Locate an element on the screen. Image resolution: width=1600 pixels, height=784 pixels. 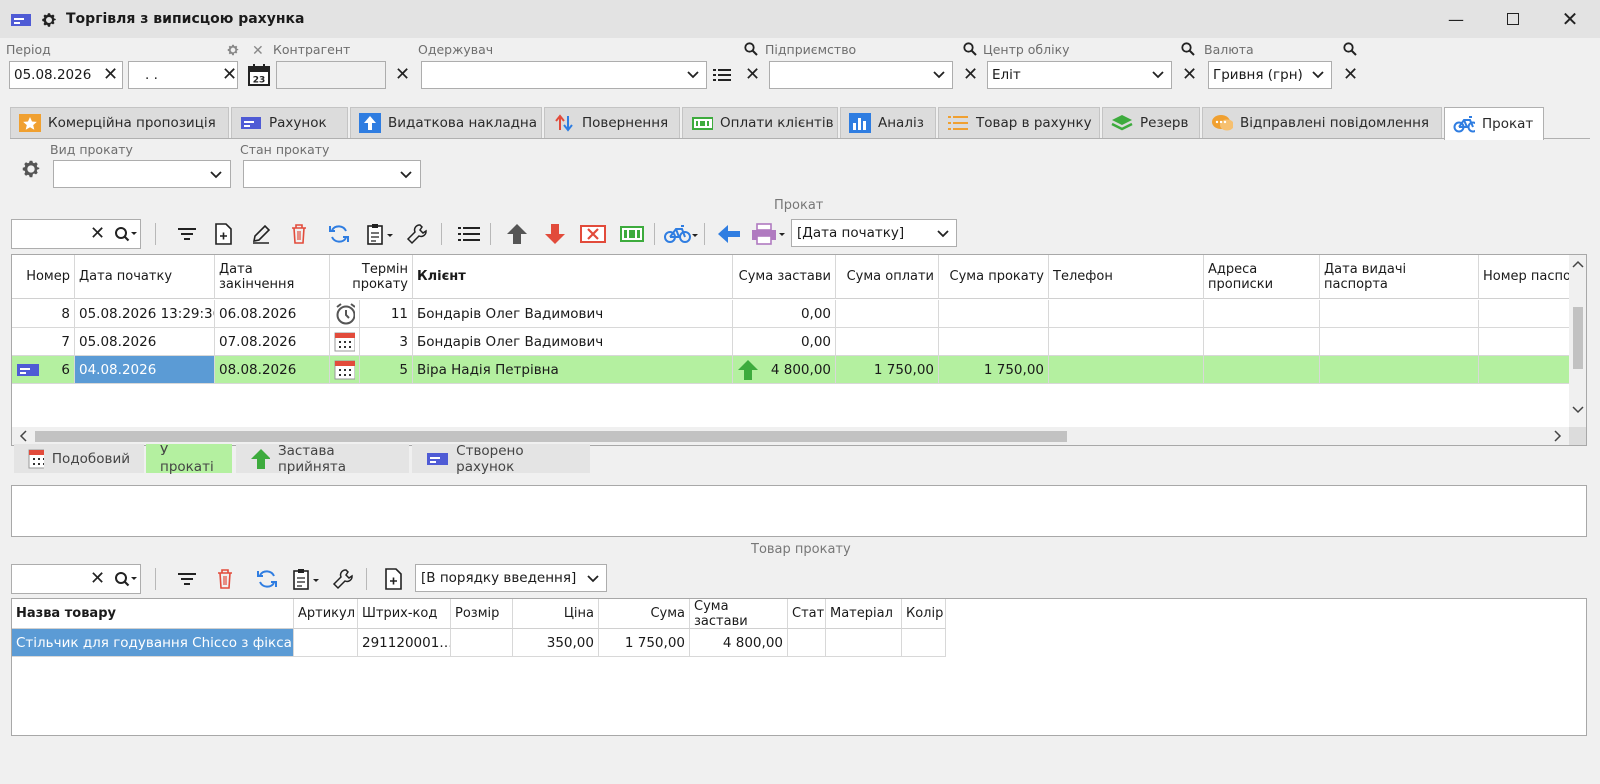
currency-clear-icon: ✕ is located at coordinates (1350, 75).